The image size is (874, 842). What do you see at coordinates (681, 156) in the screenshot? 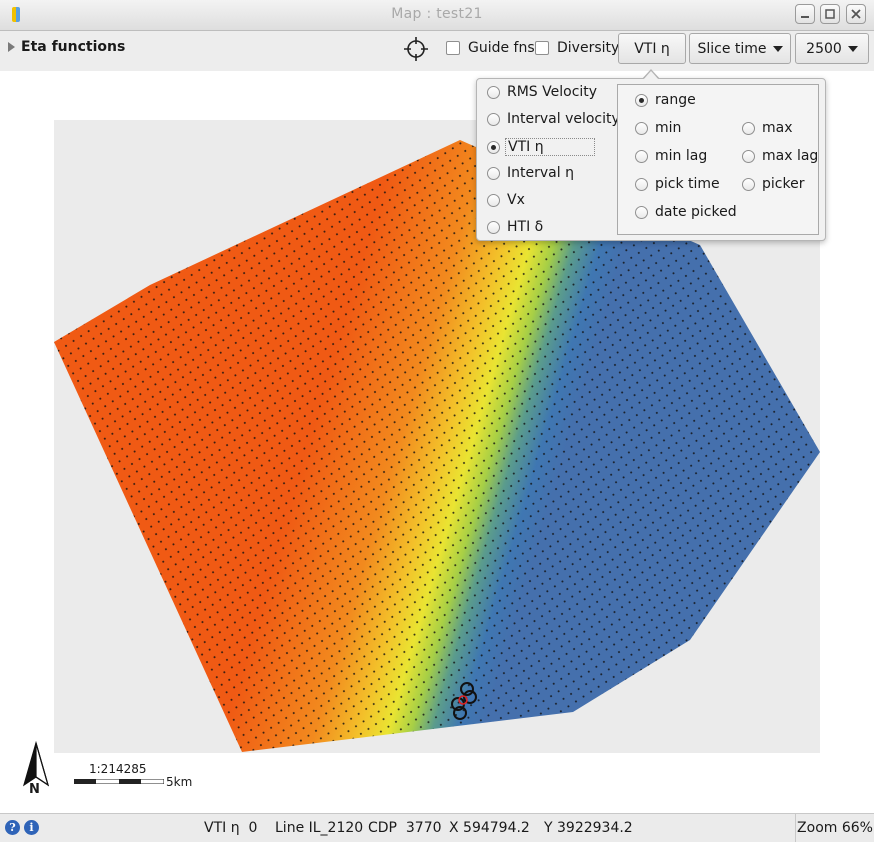
I see `radio-label: min lag` at bounding box center [681, 156].